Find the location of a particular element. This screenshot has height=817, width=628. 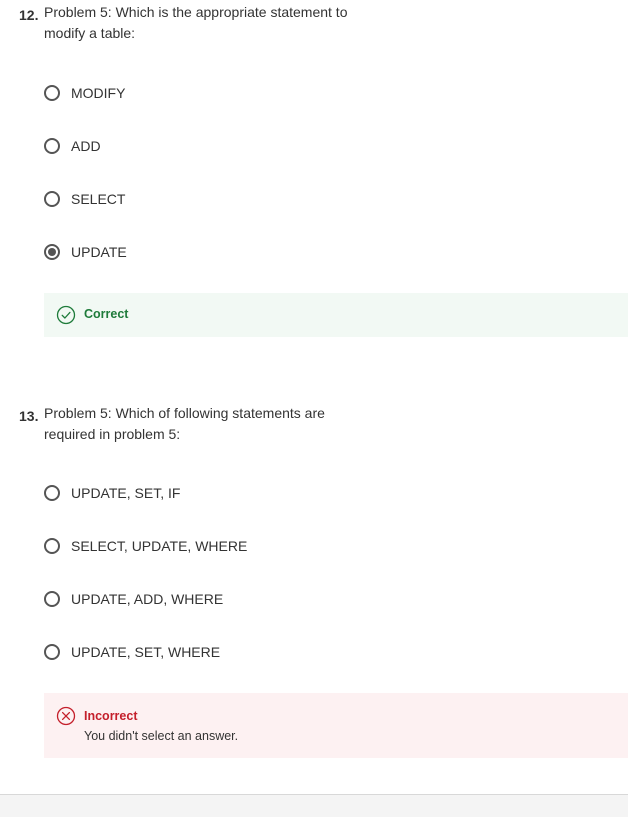

option-label: UPDATE, SET, IF is located at coordinates (126, 493).